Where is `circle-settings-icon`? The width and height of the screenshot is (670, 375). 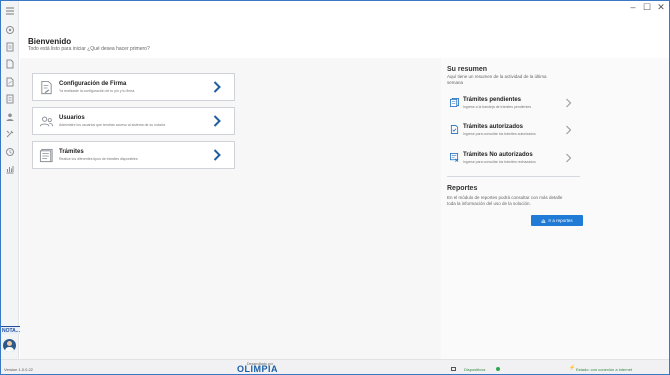
circle-settings-icon is located at coordinates (10, 30).